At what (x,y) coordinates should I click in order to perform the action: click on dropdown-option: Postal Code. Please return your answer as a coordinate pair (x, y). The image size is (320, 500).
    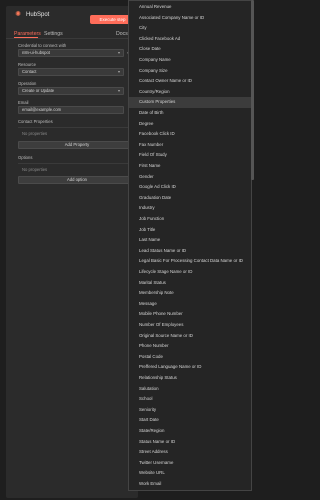
    Looking at the image, I should click on (190, 357).